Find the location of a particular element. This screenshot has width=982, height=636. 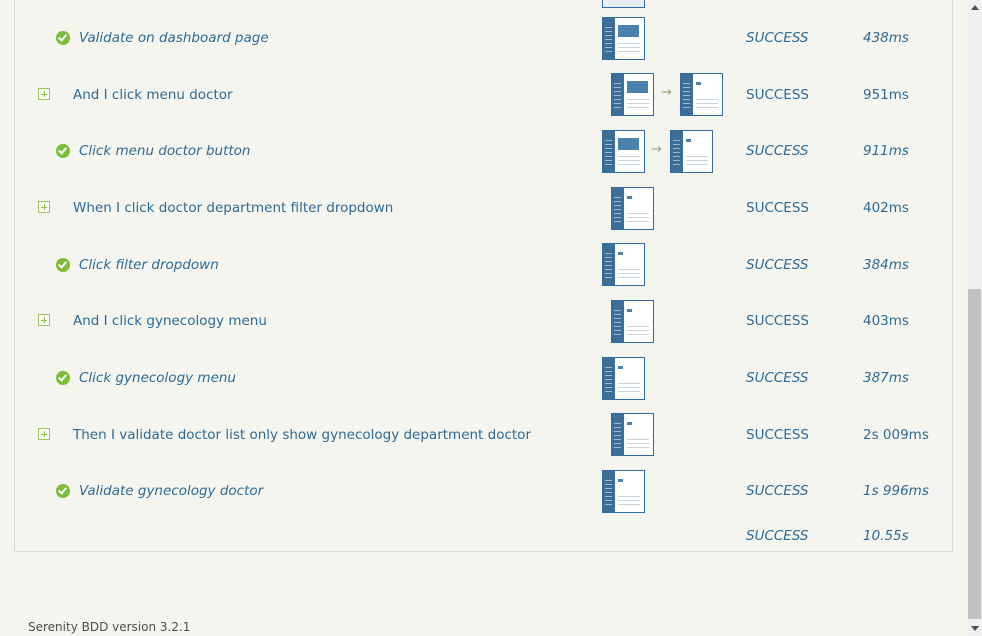

scrollbar-thumb is located at coordinates (974, 454).